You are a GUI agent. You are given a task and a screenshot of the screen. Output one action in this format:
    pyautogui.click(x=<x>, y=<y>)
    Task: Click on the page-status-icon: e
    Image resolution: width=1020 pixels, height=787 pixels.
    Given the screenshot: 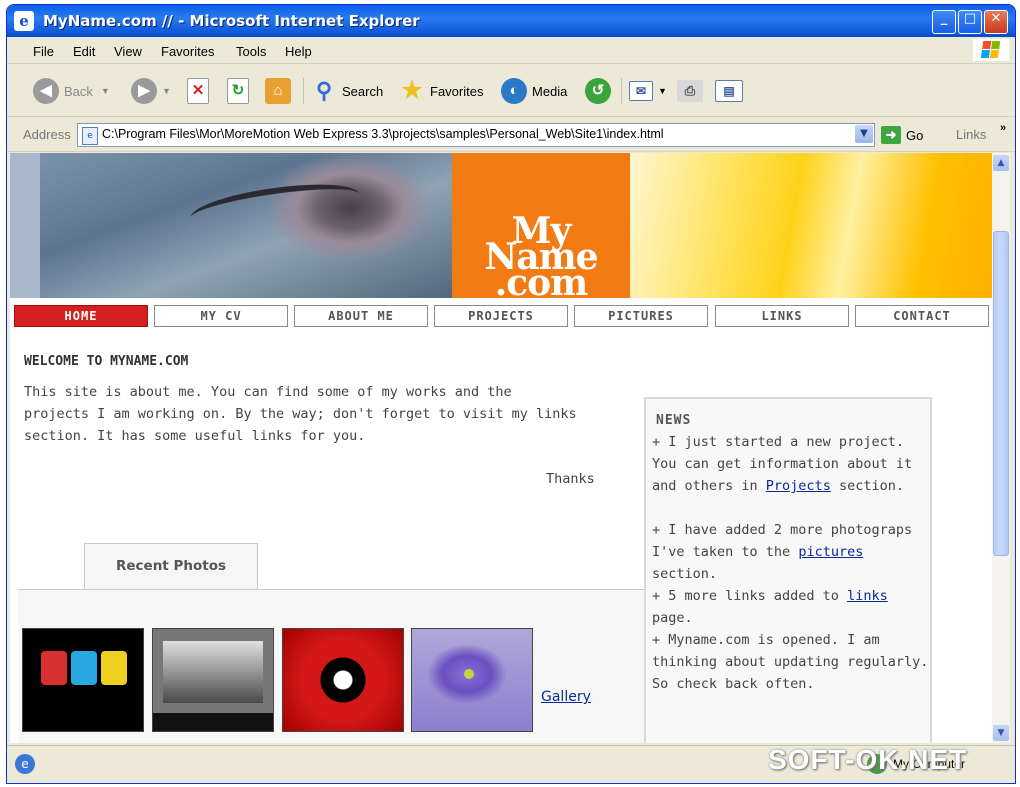 What is the action you would take?
    pyautogui.click(x=25, y=764)
    